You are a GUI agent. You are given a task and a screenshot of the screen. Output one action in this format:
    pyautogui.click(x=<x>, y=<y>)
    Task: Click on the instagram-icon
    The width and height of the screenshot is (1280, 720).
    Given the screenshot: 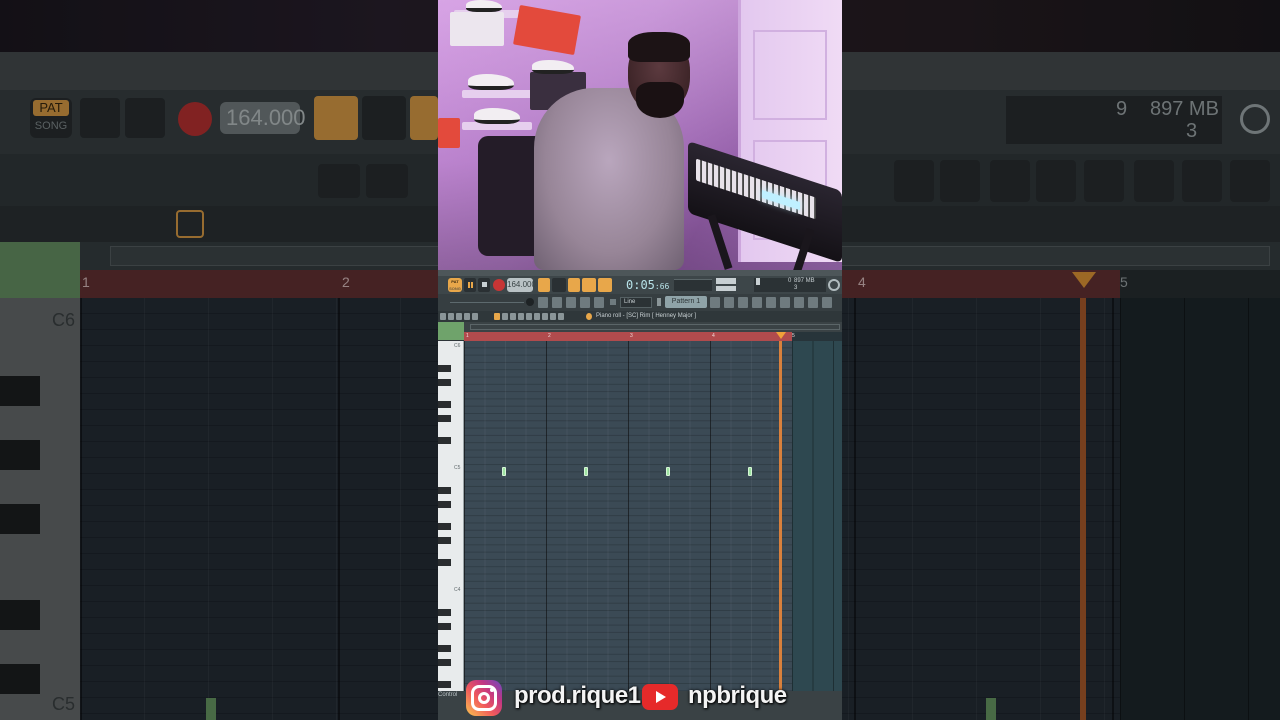 What is the action you would take?
    pyautogui.click(x=484, y=698)
    